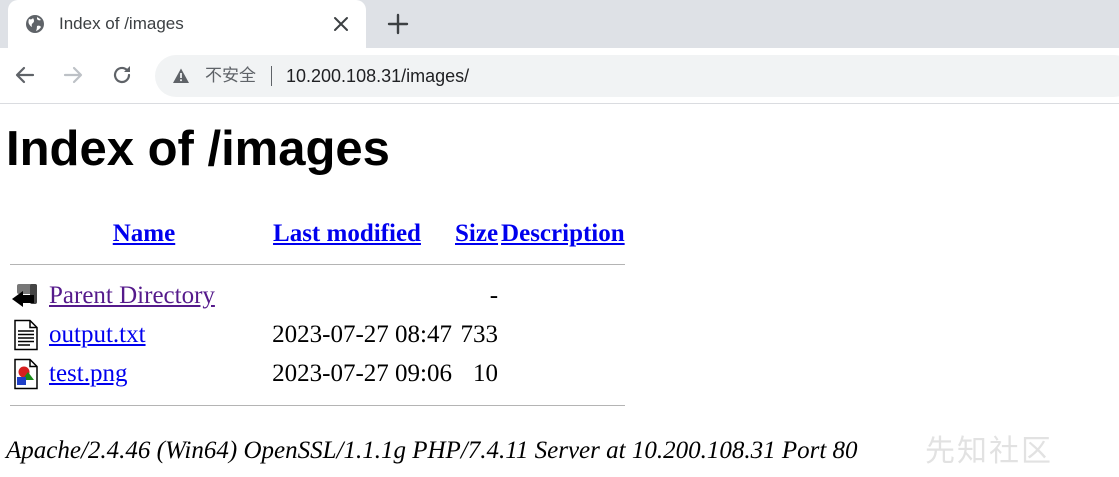 The image size is (1119, 477). What do you see at coordinates (97, 334) in the screenshot?
I see `file-link: output.txt` at bounding box center [97, 334].